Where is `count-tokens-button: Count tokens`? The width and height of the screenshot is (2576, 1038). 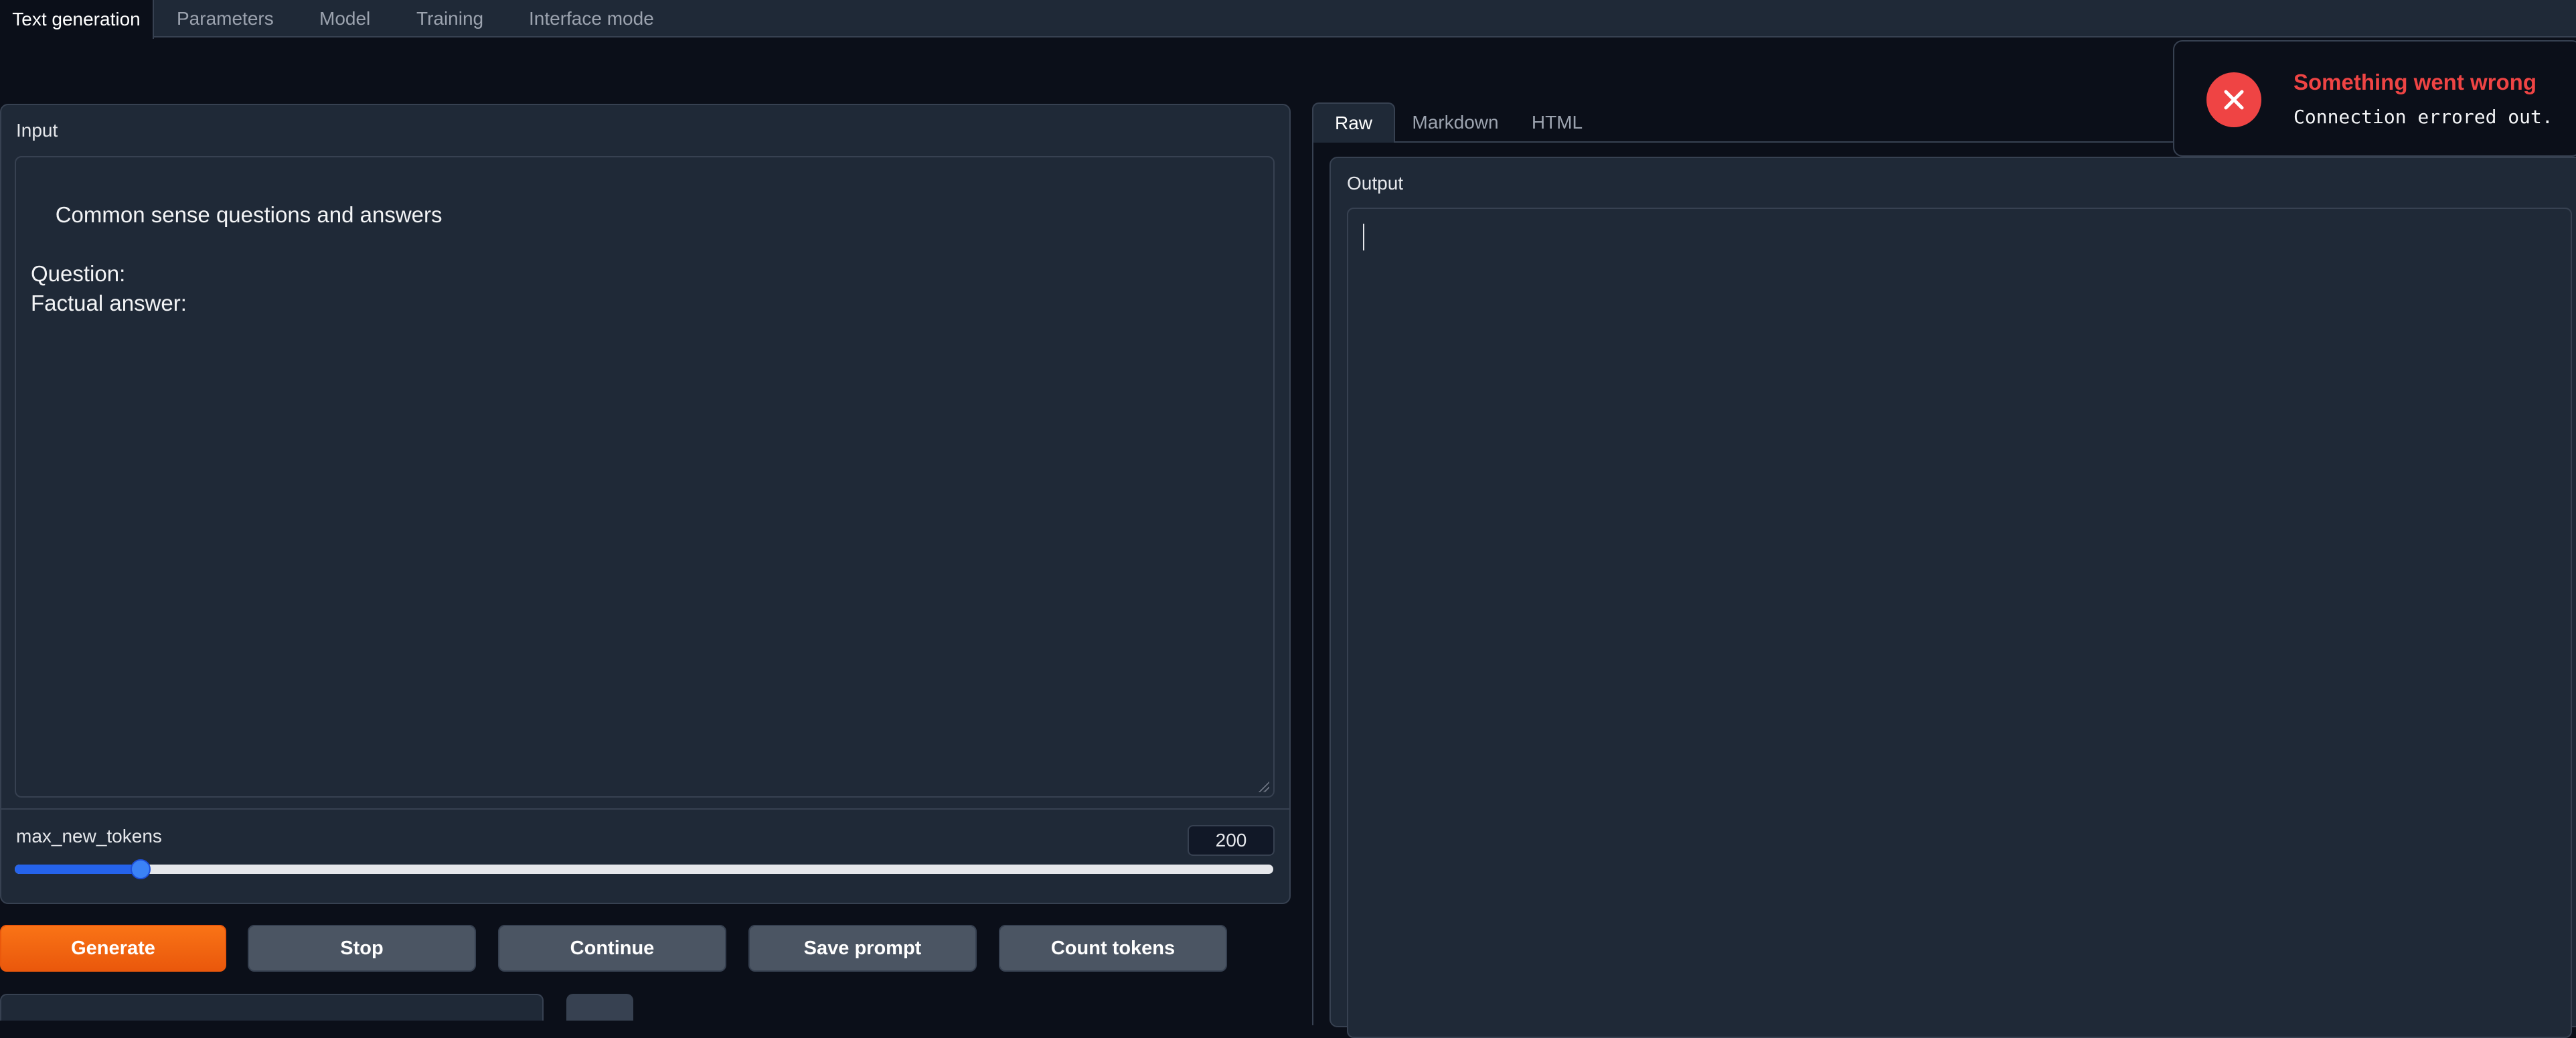 count-tokens-button: Count tokens is located at coordinates (1113, 948).